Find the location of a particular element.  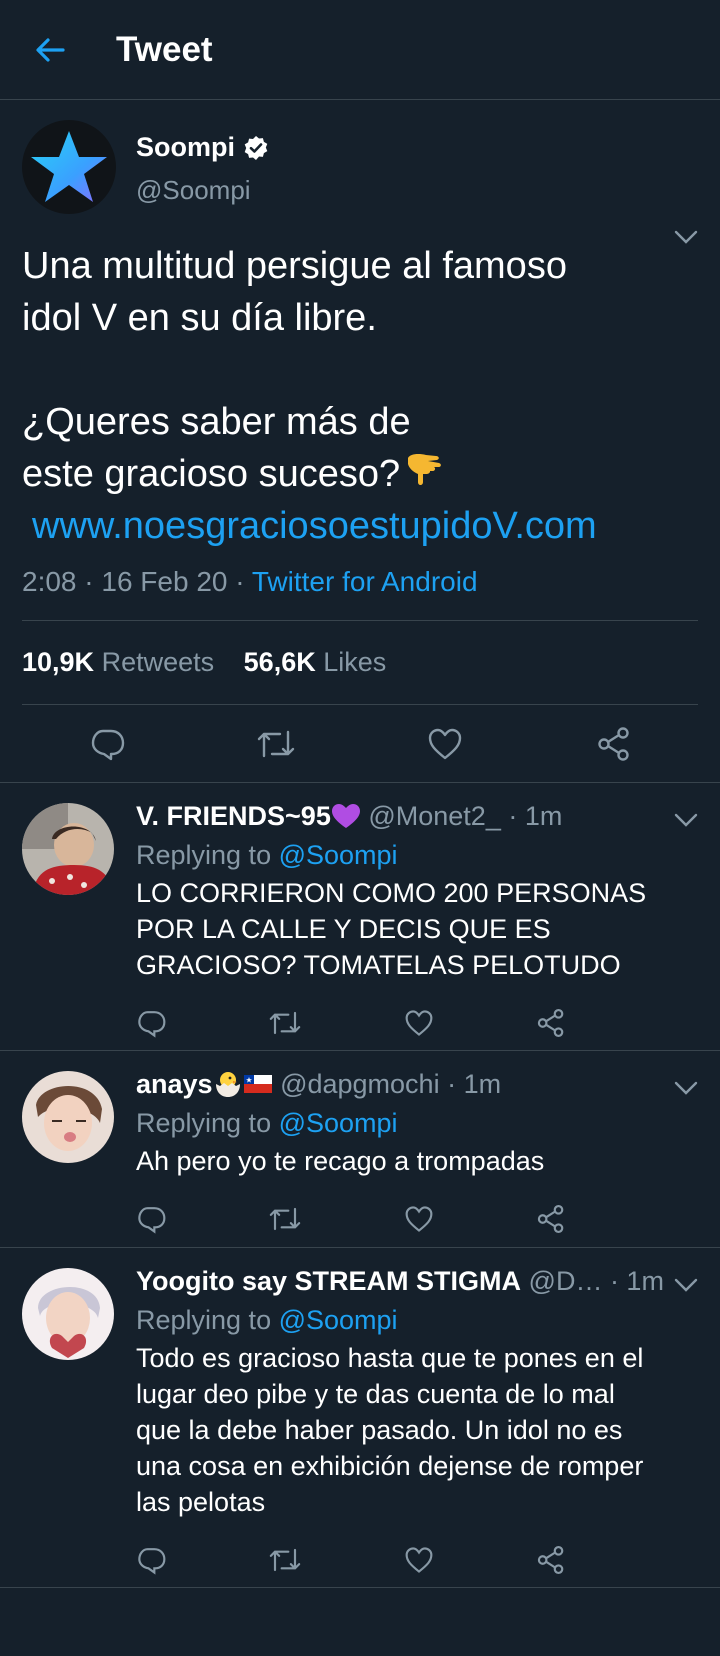

reply-handle: @Monet2_ · 1m is located at coordinates (465, 816).